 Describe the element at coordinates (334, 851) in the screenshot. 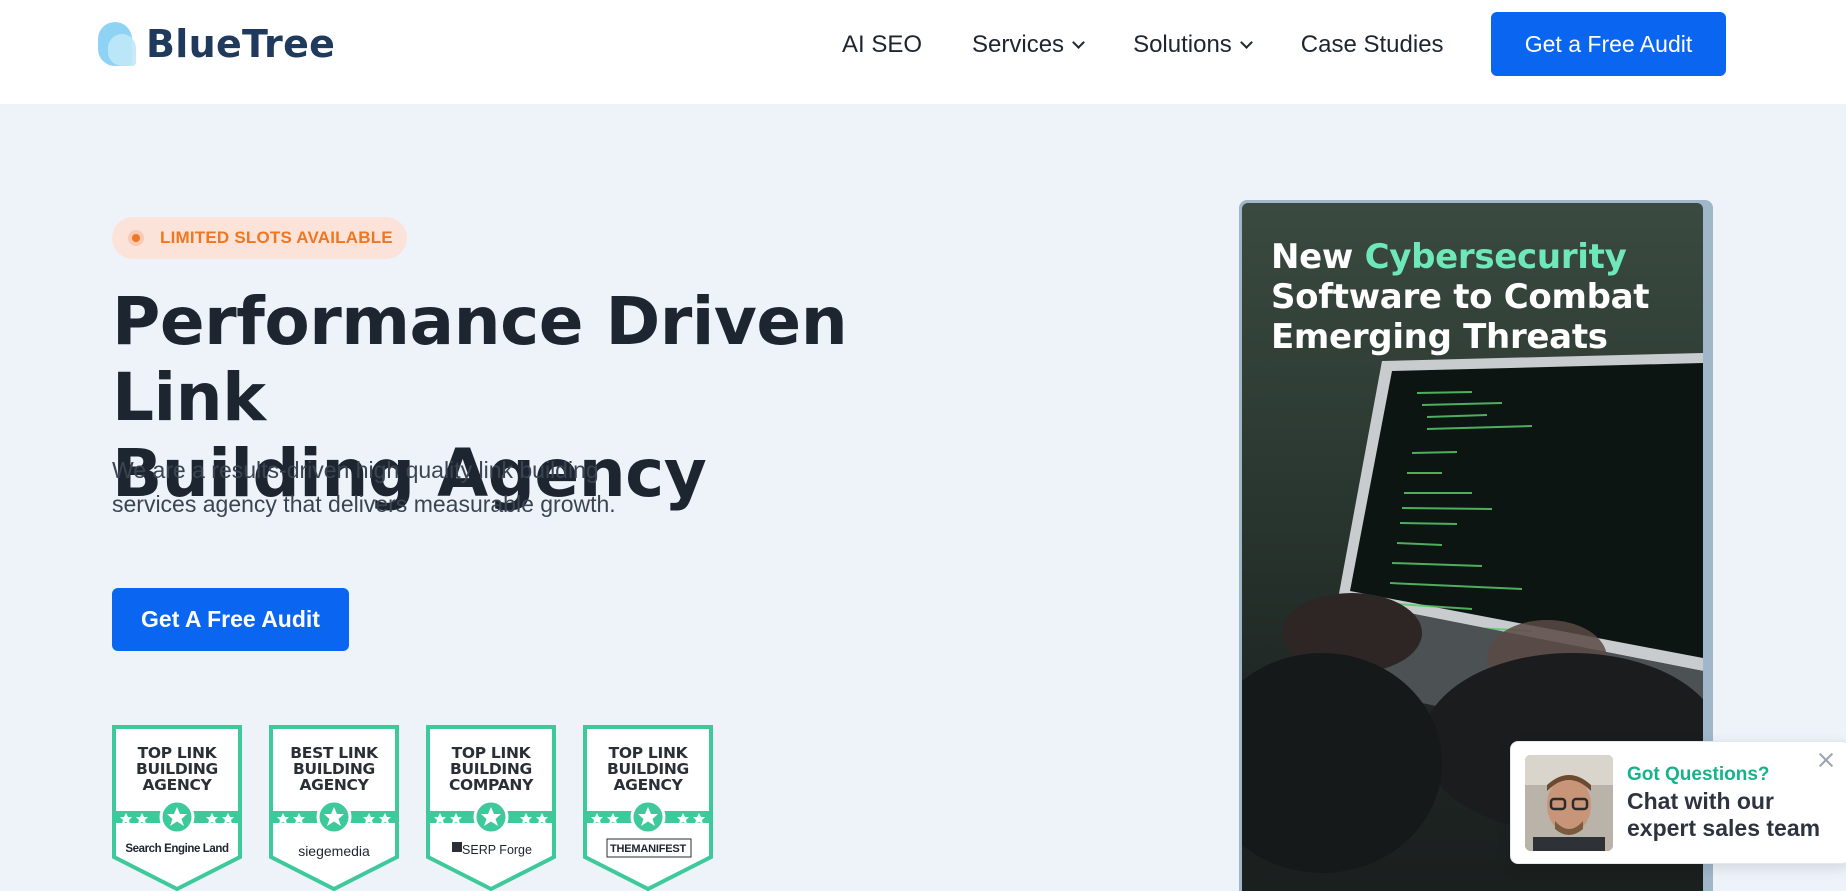

I see `award-brand: siegemedia` at that location.